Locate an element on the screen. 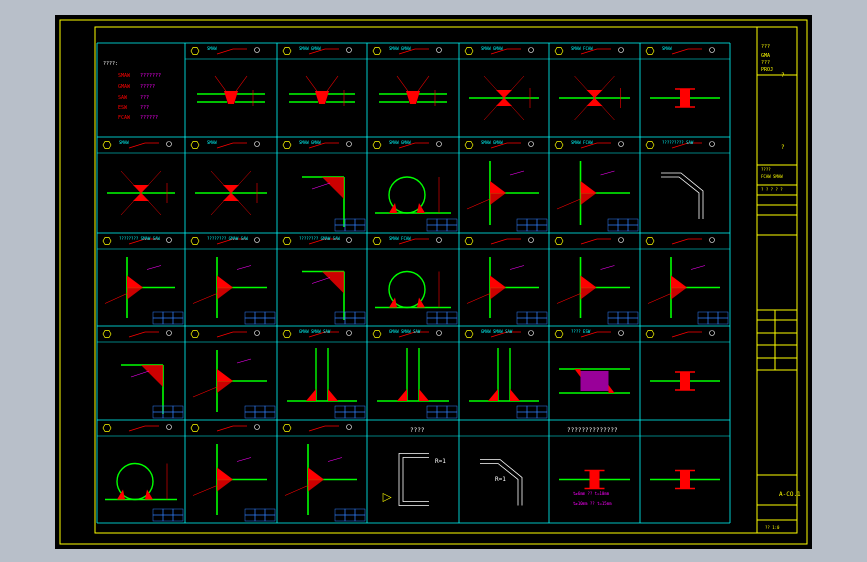 This screenshot has width=867, height=562. detail-process-label: ???????? SMAW SAW is located at coordinates (140, 238).